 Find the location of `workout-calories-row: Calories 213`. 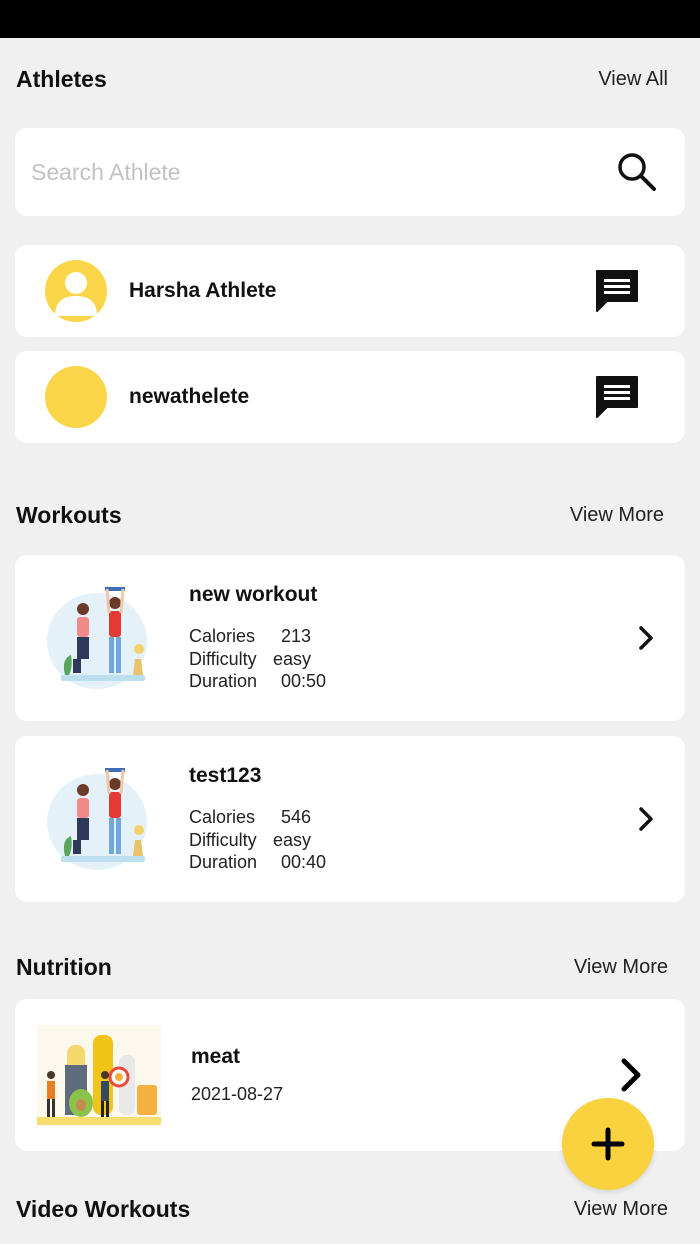

workout-calories-row: Calories 213 is located at coordinates (410, 636).